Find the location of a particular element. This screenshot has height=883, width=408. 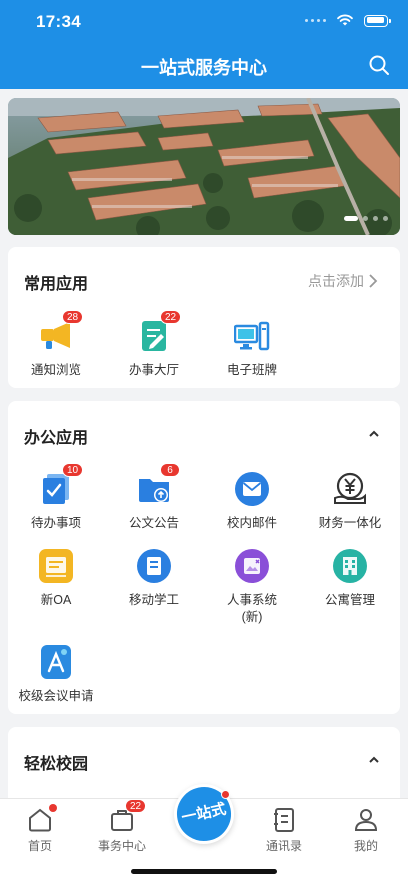

chevron-right-icon is located at coordinates (373, 281).